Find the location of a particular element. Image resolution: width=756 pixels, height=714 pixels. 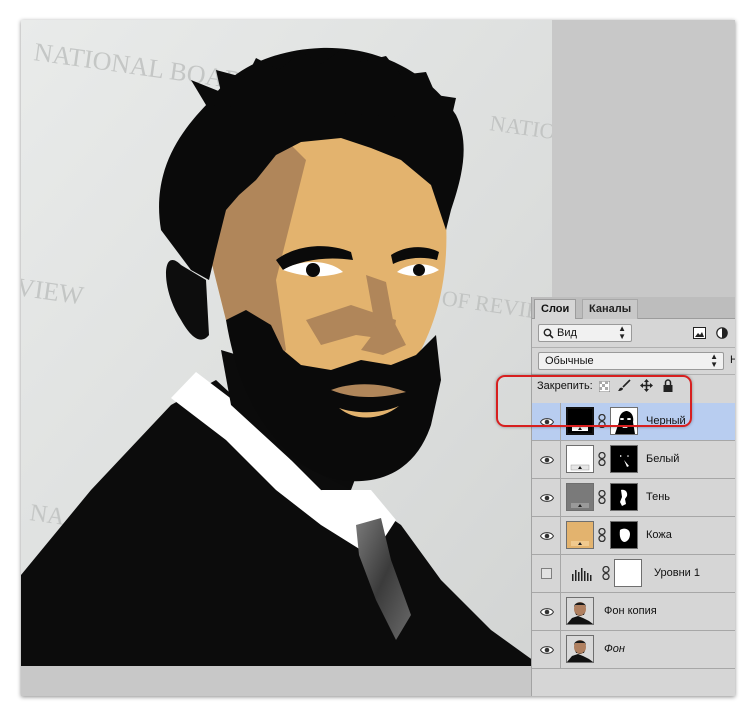

move-icon is located at coordinates (646, 385).